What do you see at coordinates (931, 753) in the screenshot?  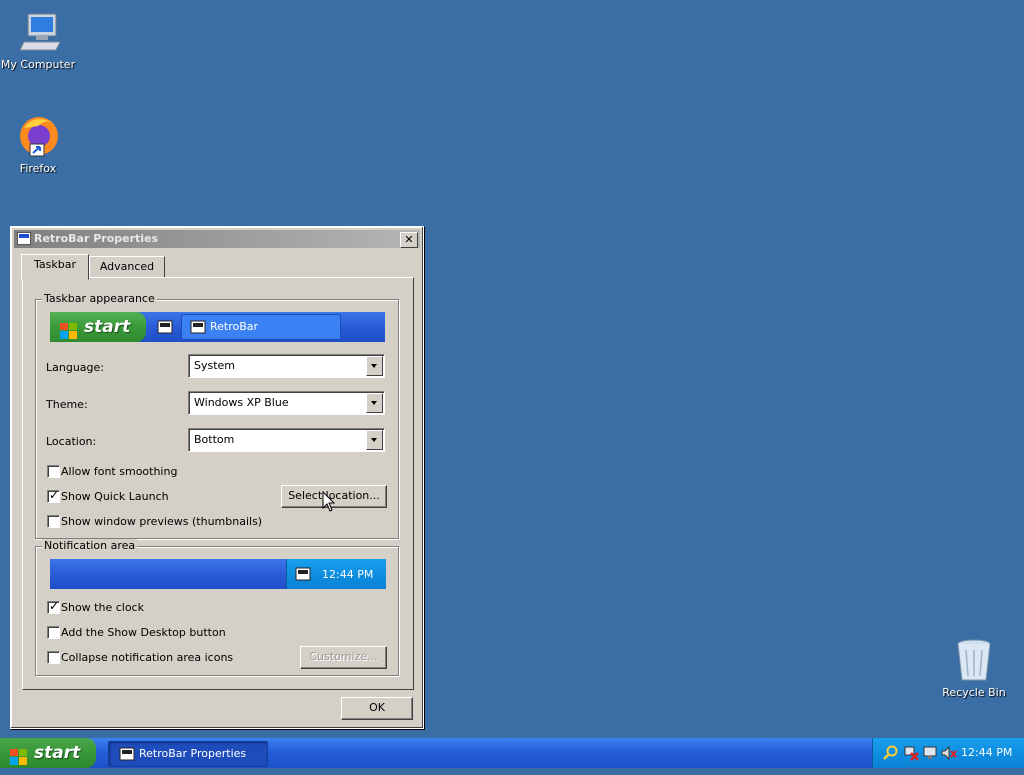 I see `monitor-icon` at bounding box center [931, 753].